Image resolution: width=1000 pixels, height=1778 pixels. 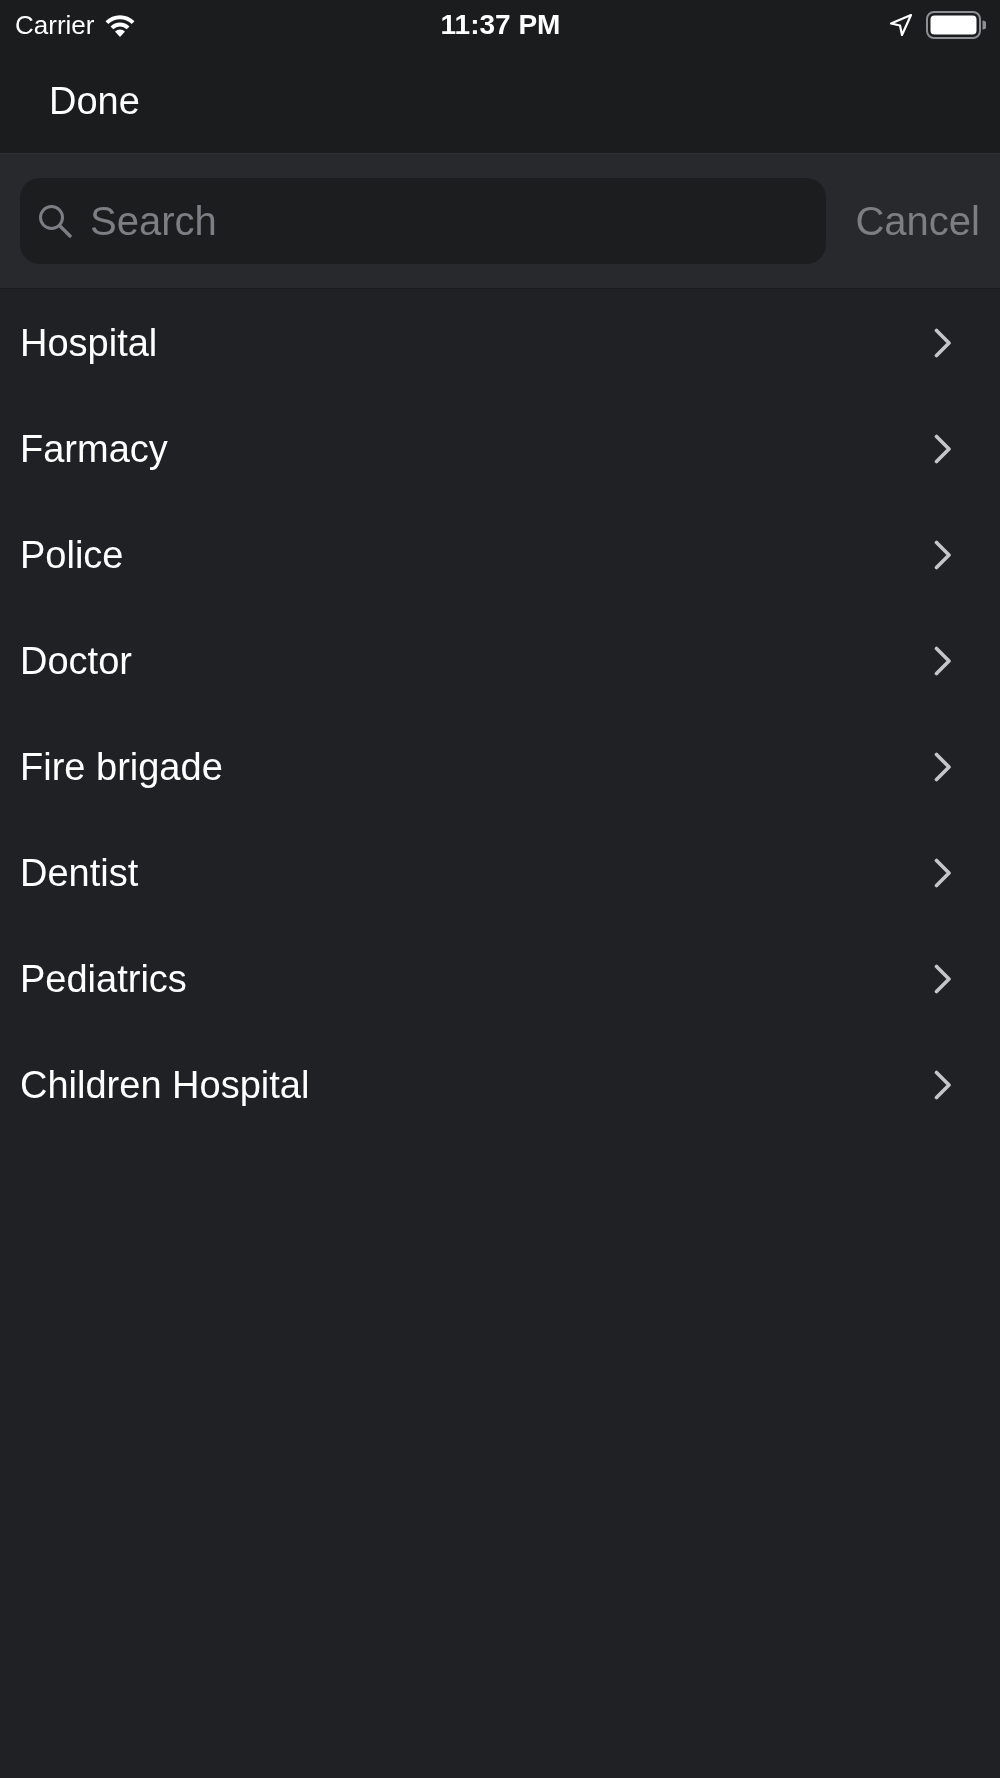 What do you see at coordinates (500, 25) in the screenshot?
I see `clock-time: 11:37 PM` at bounding box center [500, 25].